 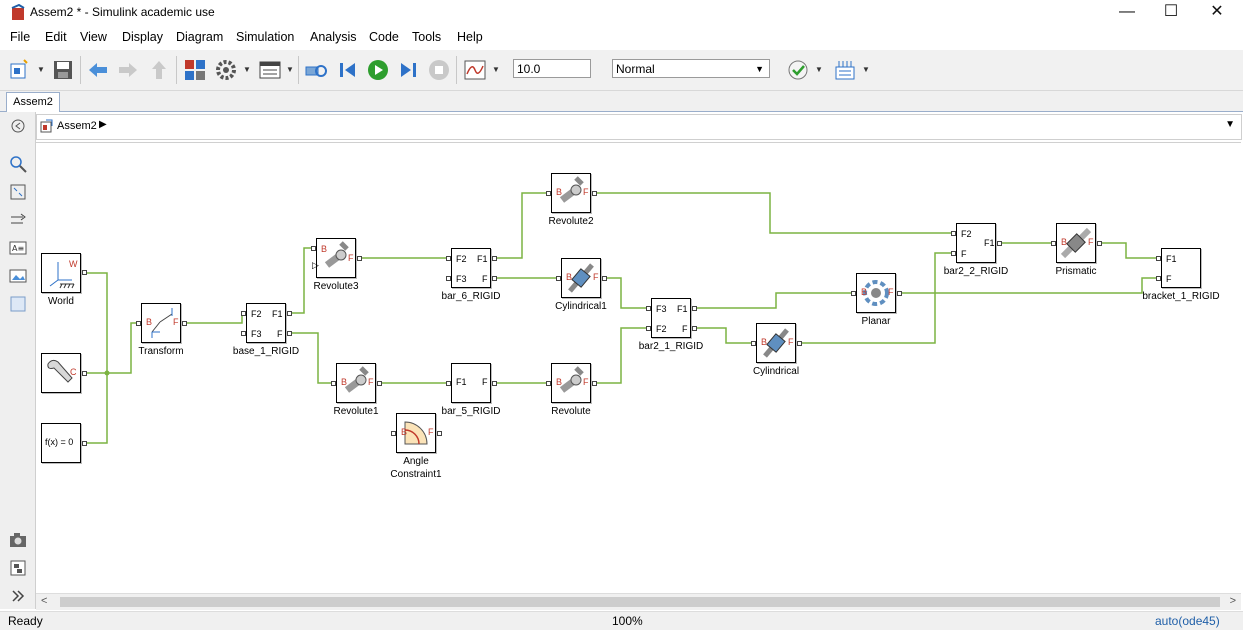 What do you see at coordinates (1171, 12) in the screenshot?
I see `maximize-button: ☐` at bounding box center [1171, 12].